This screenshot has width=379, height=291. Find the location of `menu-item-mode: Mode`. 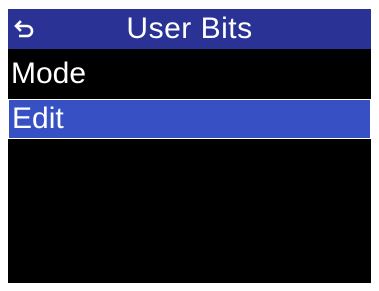

menu-item-mode: Mode is located at coordinates (189, 74).